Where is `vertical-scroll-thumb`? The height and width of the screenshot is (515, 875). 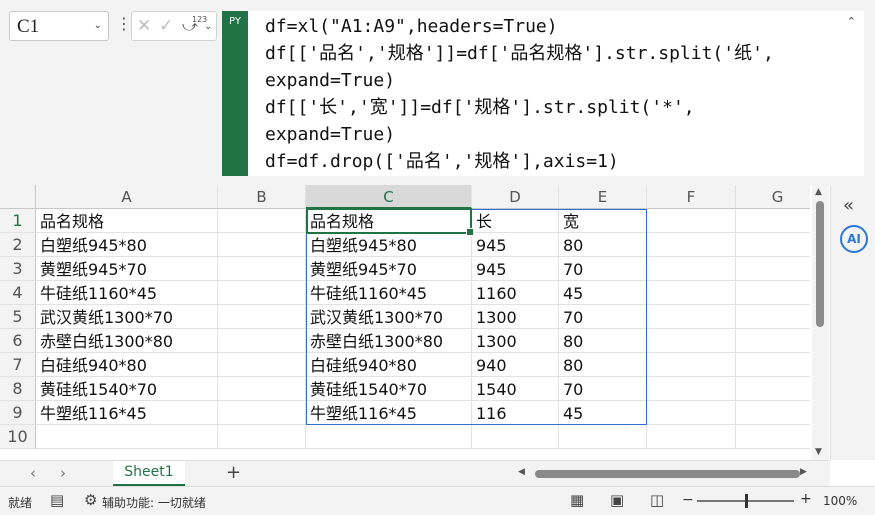
vertical-scroll-thumb is located at coordinates (820, 264).